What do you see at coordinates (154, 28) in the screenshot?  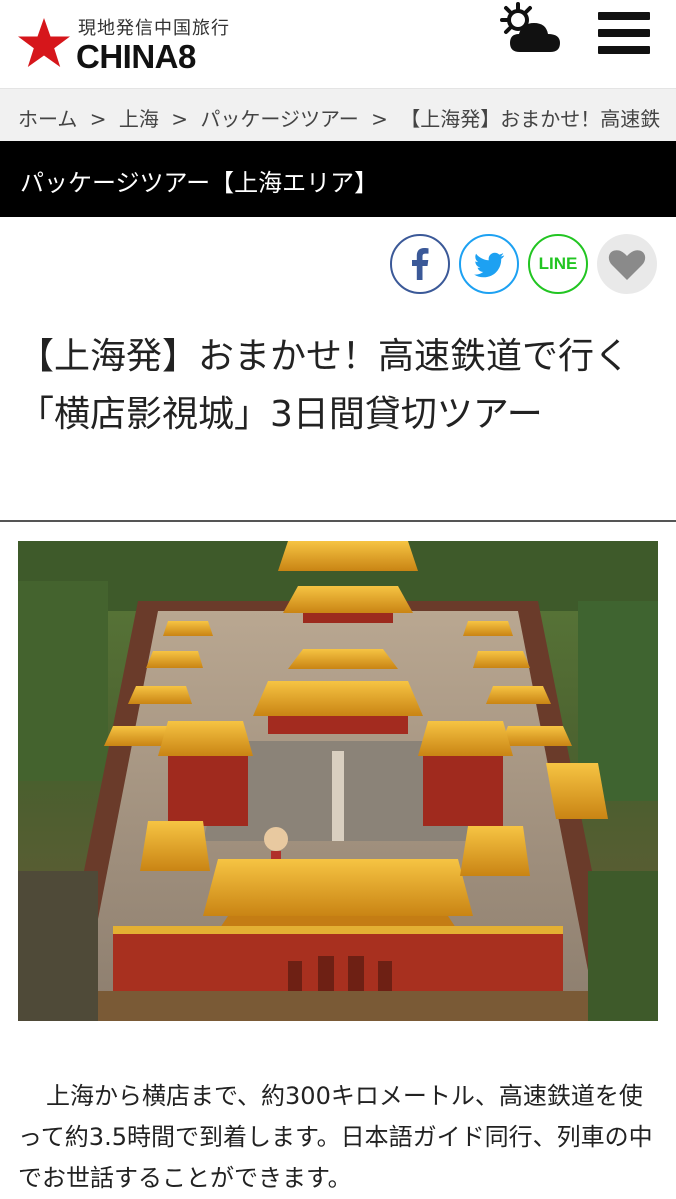 I see `logo-tagline: 現地発信中国旅行` at bounding box center [154, 28].